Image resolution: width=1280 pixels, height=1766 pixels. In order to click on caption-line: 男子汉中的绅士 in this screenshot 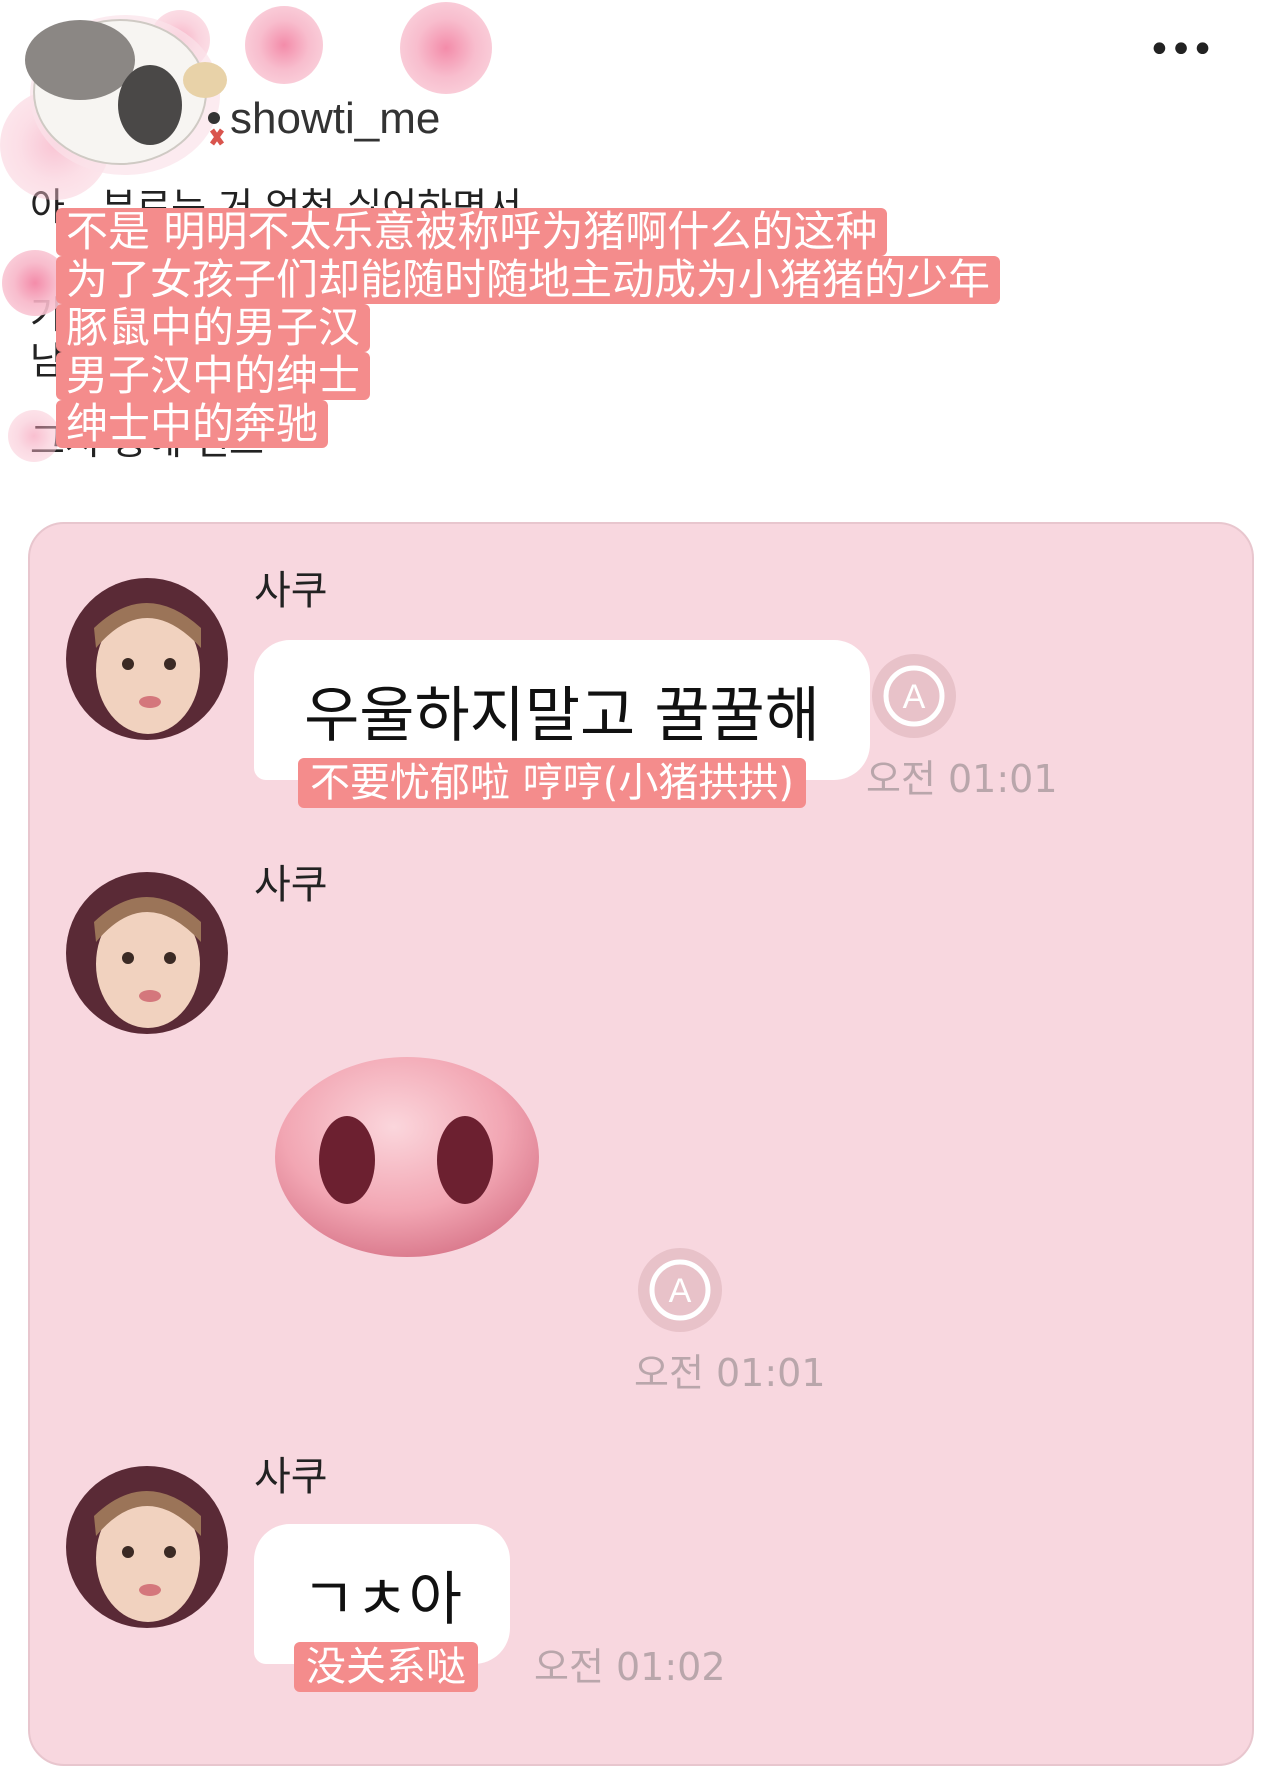, I will do `click(213, 376)`.